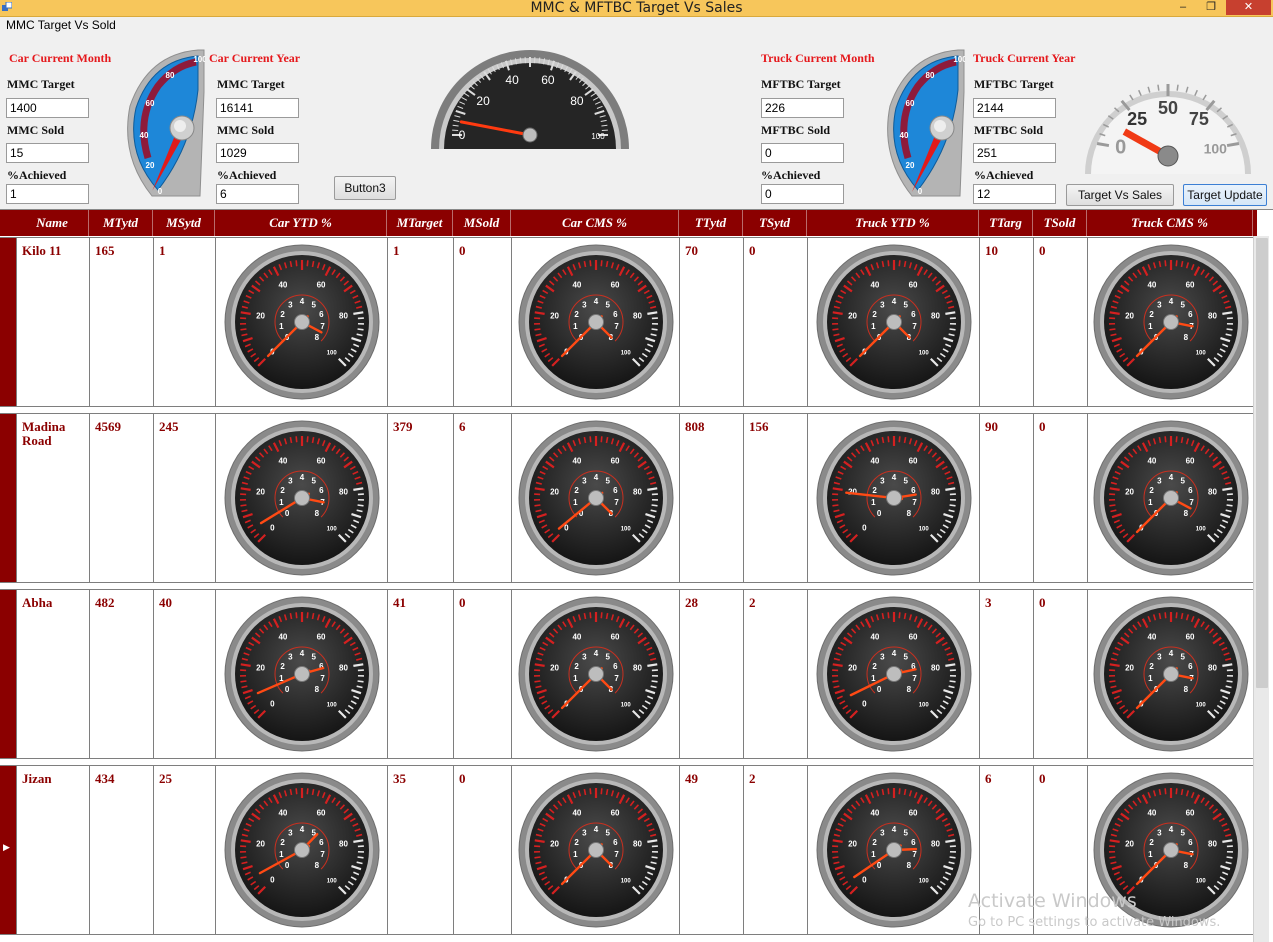 The height and width of the screenshot is (942, 1273). Describe the element at coordinates (1060, 223) in the screenshot. I see `header-col-tsold: TSold` at that location.